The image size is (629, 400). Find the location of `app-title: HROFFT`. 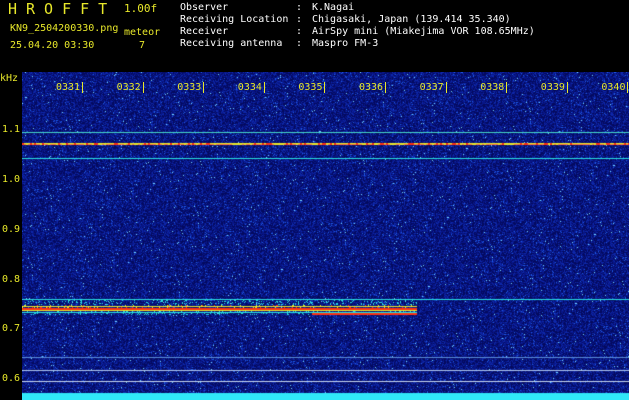

app-title: HROFFT is located at coordinates (62, 9).